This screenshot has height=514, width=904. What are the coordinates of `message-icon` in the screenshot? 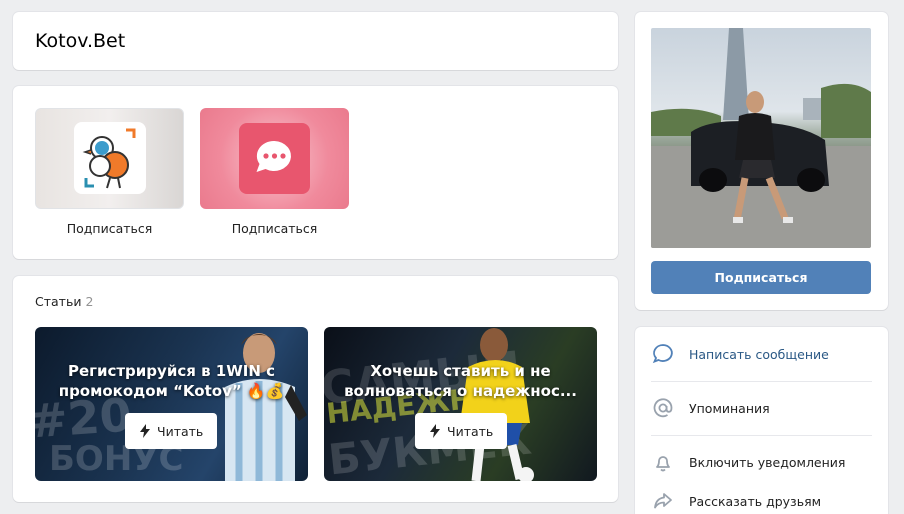 It's located at (663, 354).